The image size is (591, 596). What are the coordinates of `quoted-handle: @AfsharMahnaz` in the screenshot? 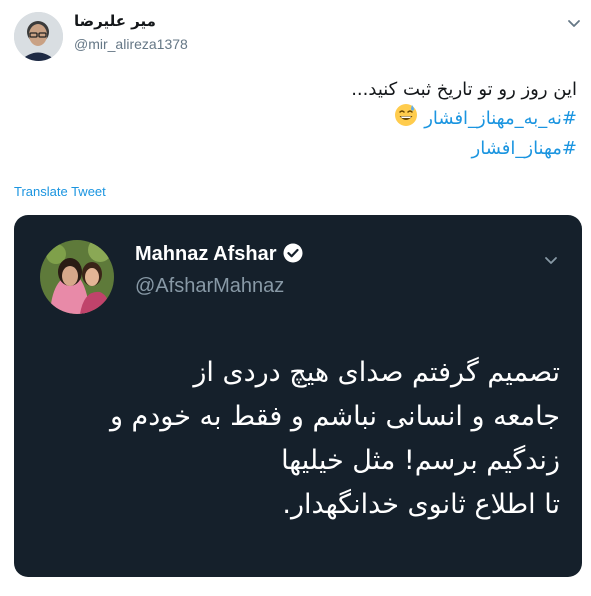 It's located at (210, 286).